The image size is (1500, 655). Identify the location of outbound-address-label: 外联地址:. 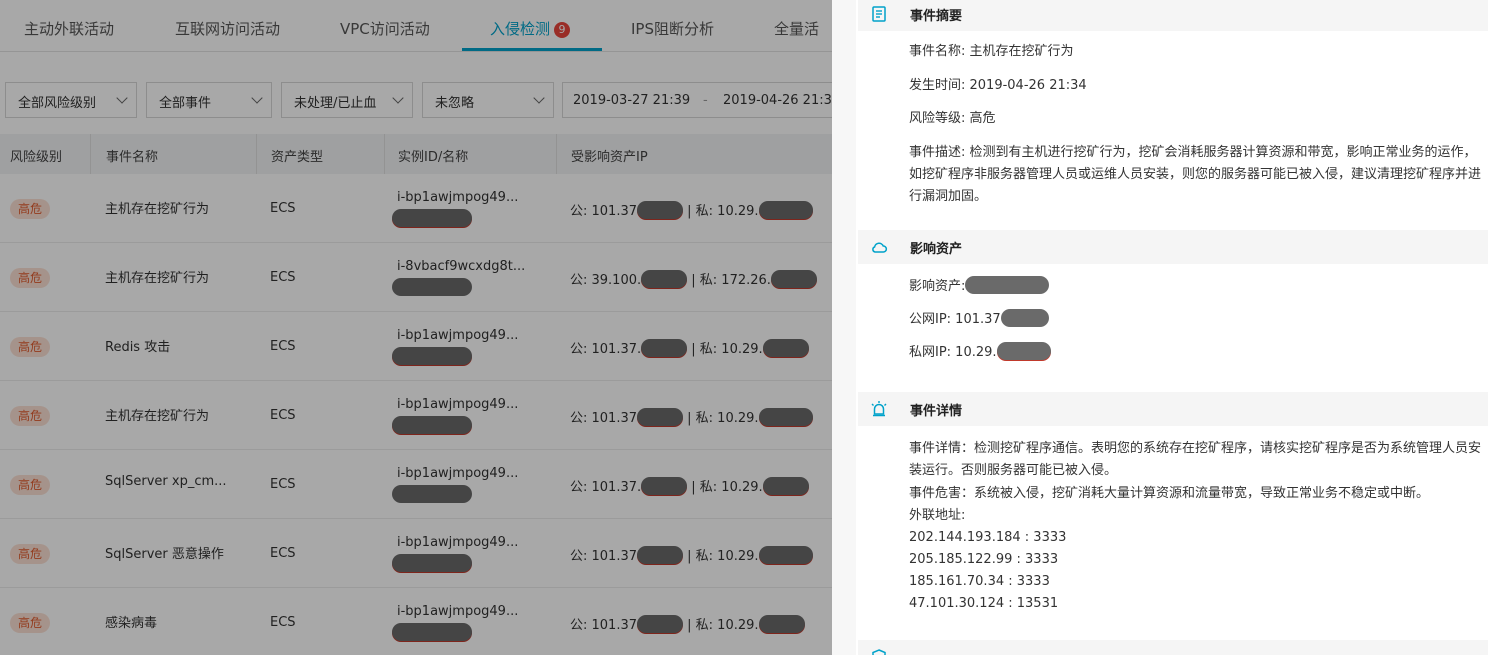
(937, 515).